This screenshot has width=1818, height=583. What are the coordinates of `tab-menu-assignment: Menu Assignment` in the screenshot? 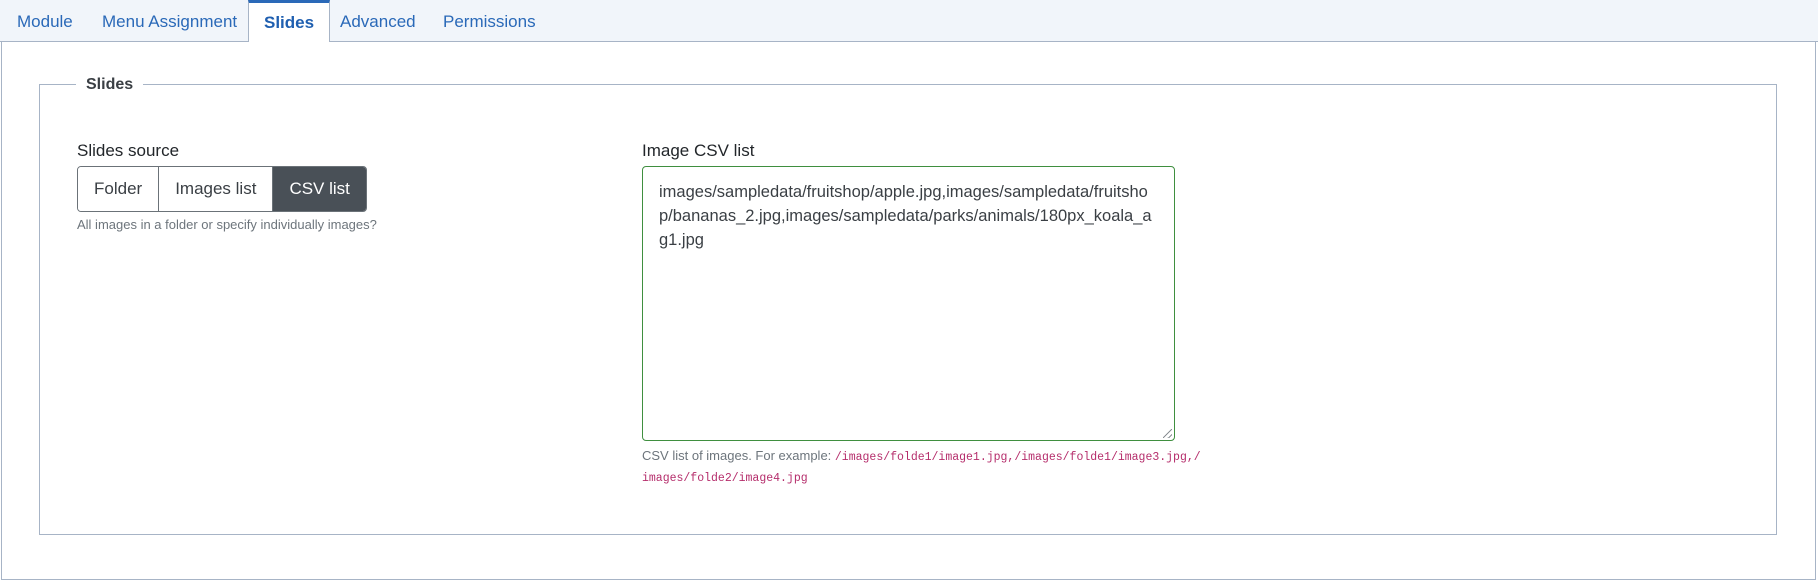 It's located at (169, 21).